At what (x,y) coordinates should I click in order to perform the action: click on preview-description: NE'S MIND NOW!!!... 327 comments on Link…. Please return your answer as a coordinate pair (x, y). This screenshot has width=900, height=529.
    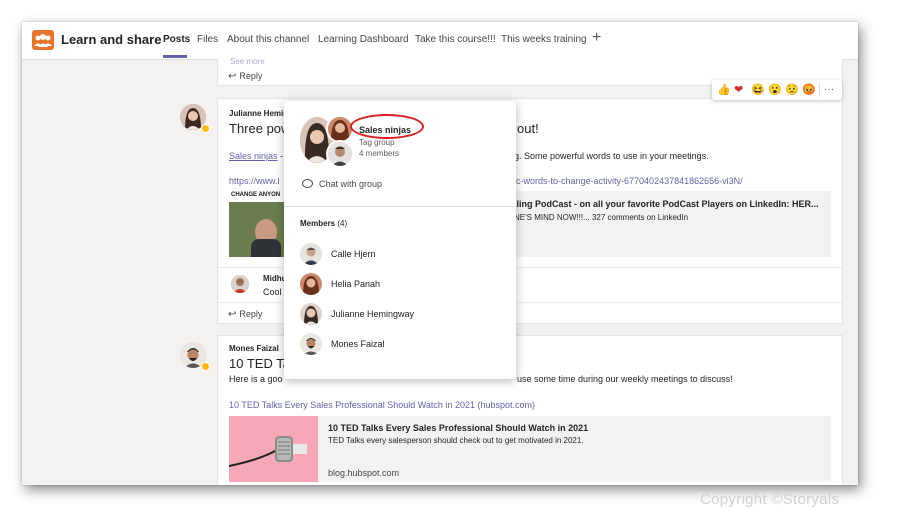
    Looking at the image, I should click on (601, 217).